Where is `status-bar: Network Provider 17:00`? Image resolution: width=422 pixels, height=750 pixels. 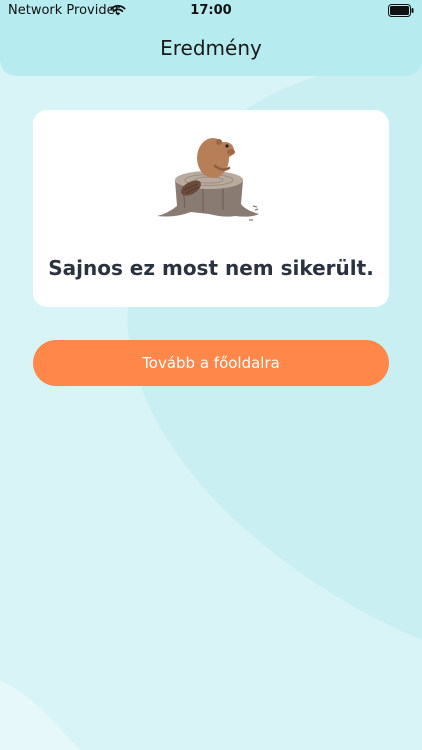 status-bar: Network Provider 17:00 is located at coordinates (211, 11).